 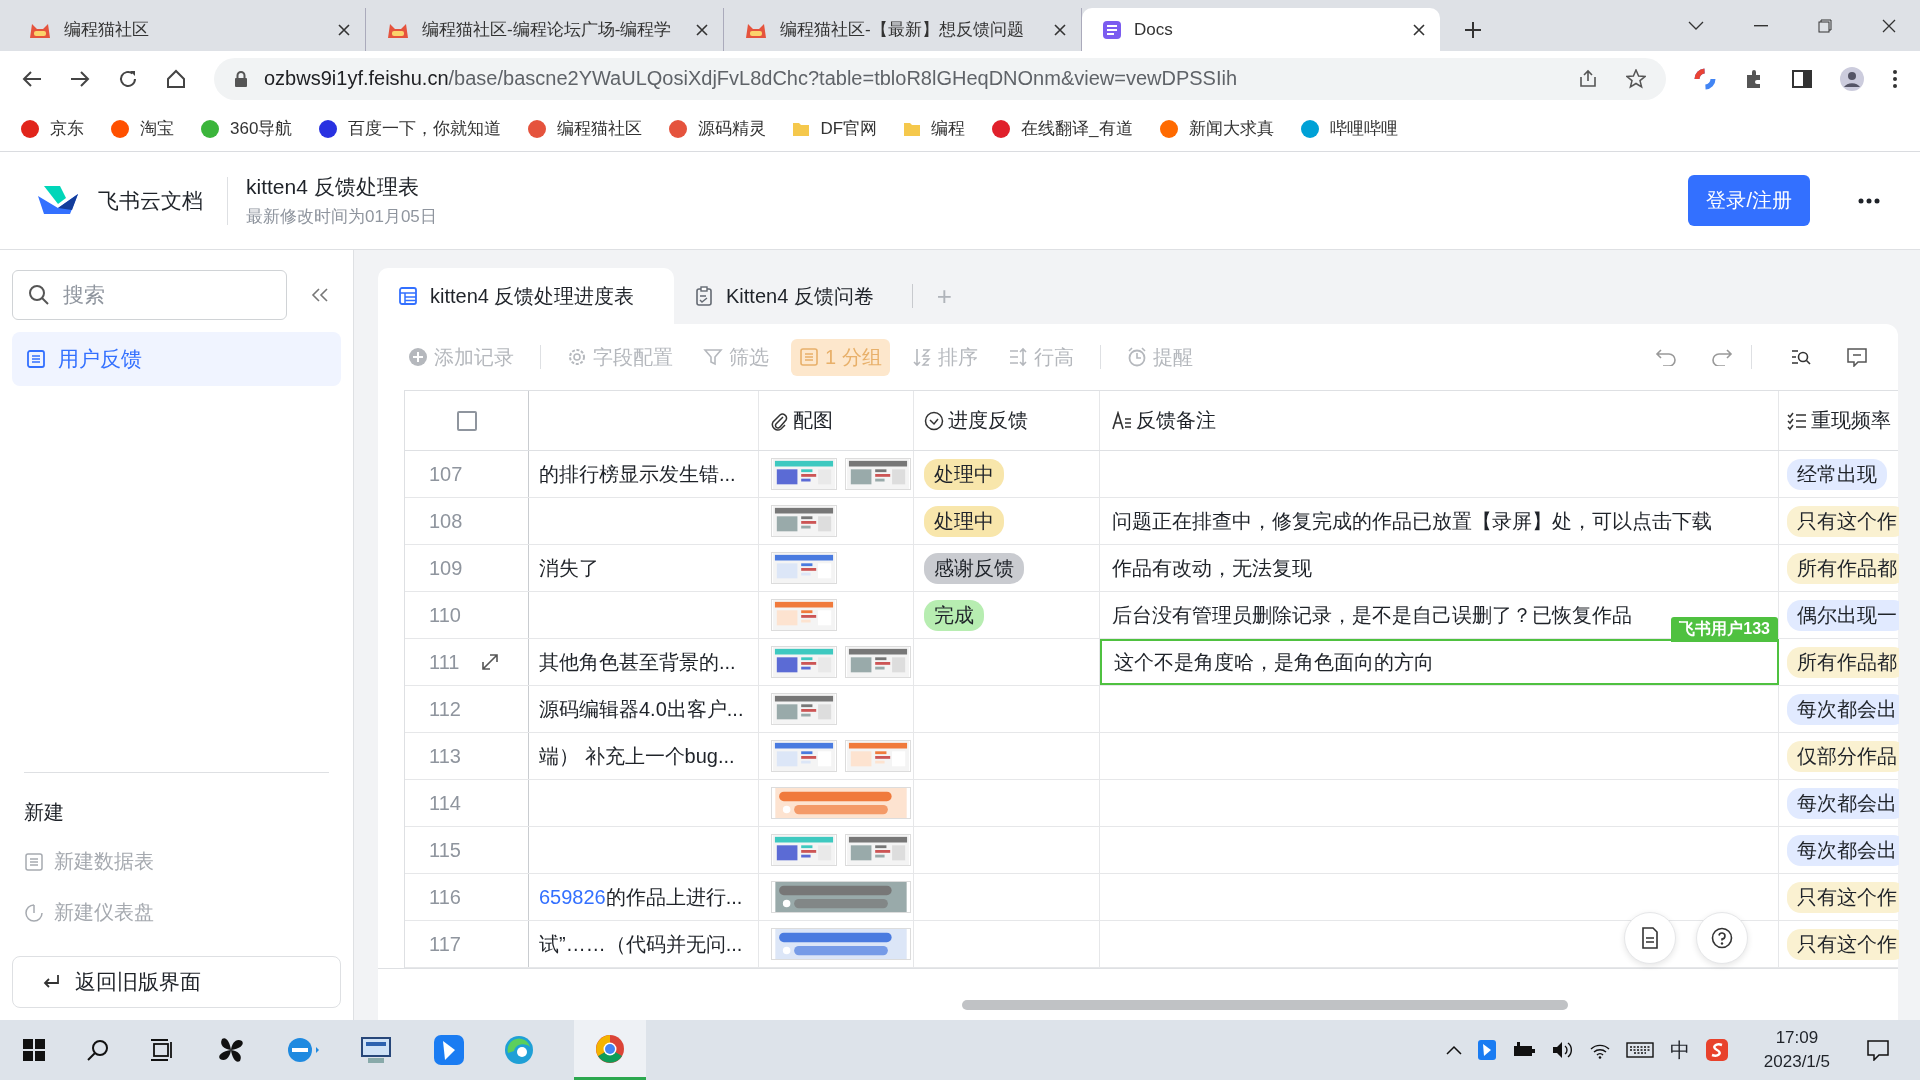 I want to click on modified-time: 最新修改时间为01月05日, so click(x=341, y=217).